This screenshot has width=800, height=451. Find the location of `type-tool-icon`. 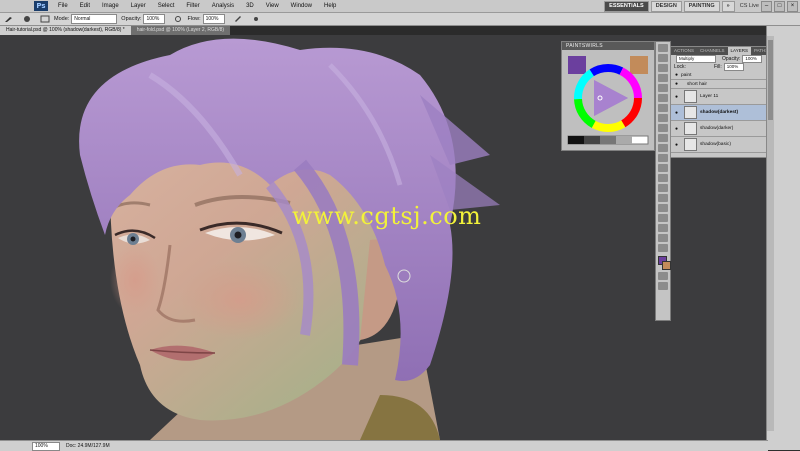

type-tool-icon is located at coordinates (663, 198).